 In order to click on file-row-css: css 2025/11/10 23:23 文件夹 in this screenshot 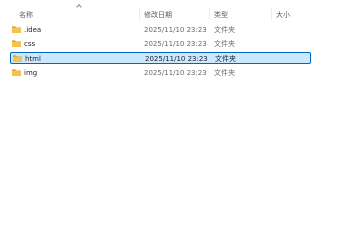, I will do `click(160, 44)`.